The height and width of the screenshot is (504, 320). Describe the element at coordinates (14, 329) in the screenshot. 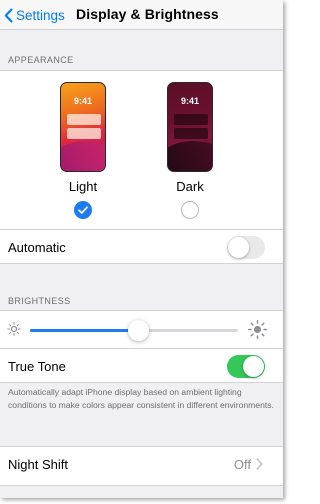

I see `sun-small-icon` at that location.